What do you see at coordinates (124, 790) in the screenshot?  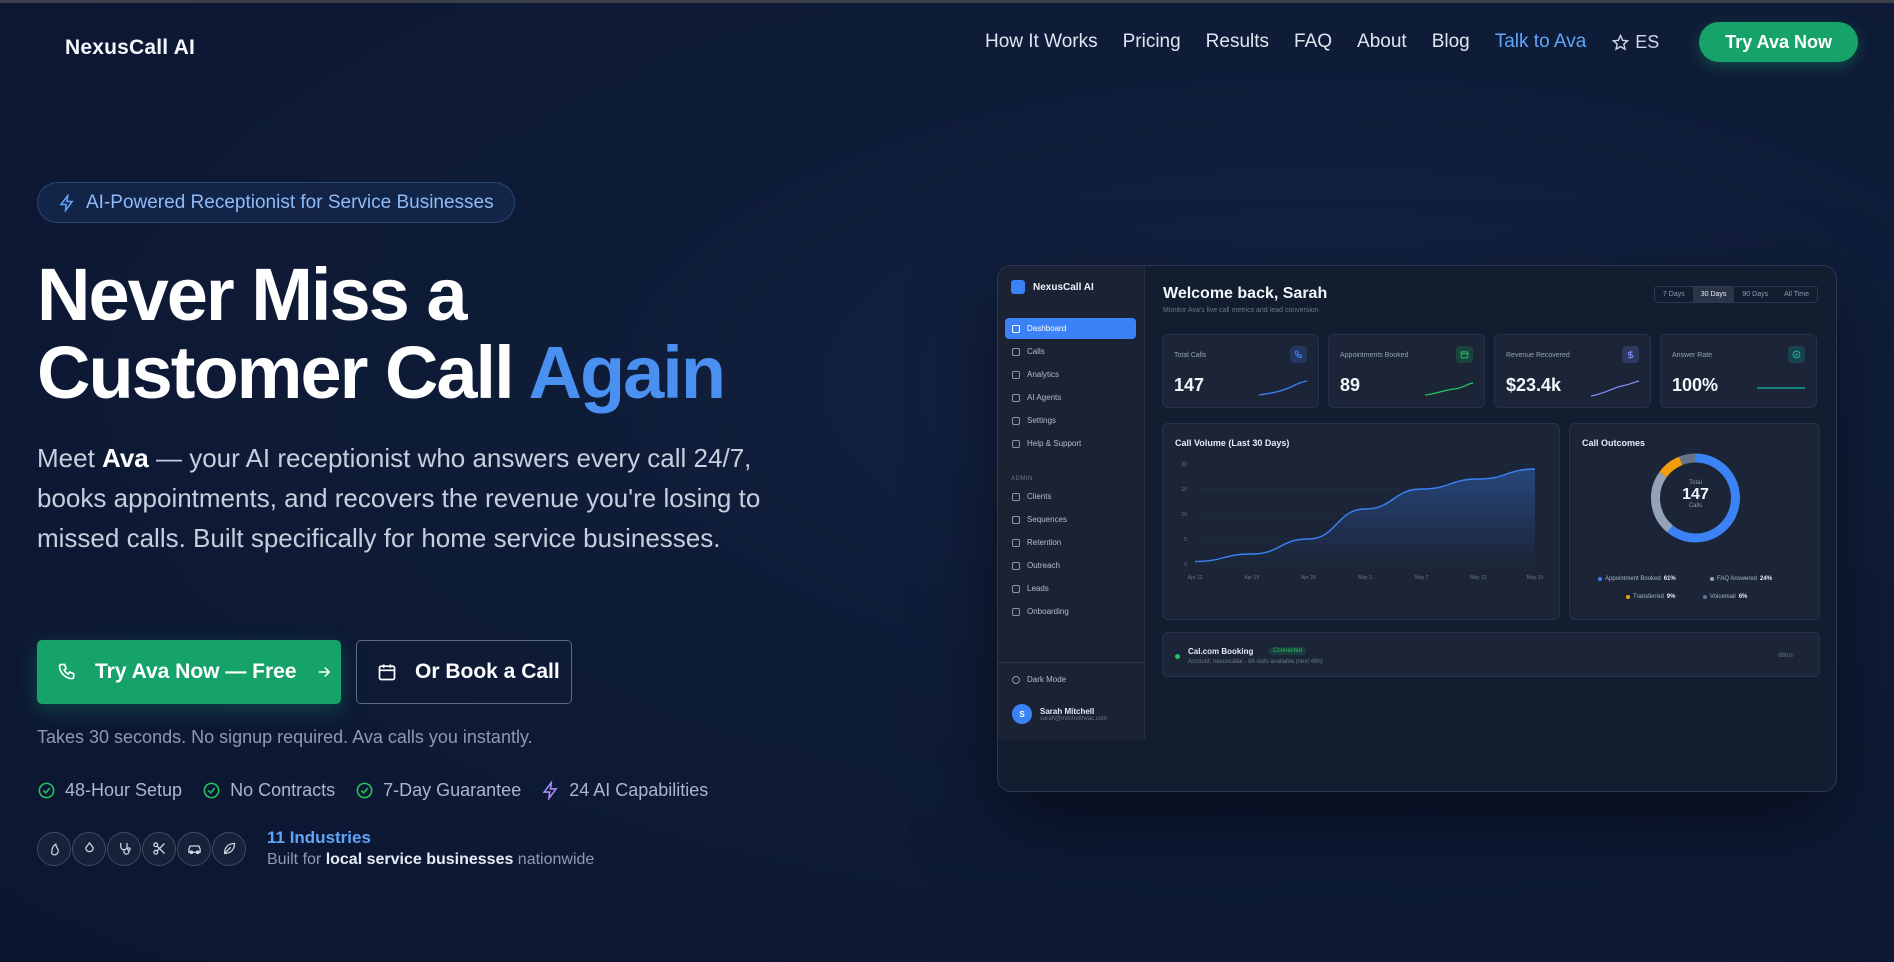 I see `feature-label: 48-Hour Setup` at bounding box center [124, 790].